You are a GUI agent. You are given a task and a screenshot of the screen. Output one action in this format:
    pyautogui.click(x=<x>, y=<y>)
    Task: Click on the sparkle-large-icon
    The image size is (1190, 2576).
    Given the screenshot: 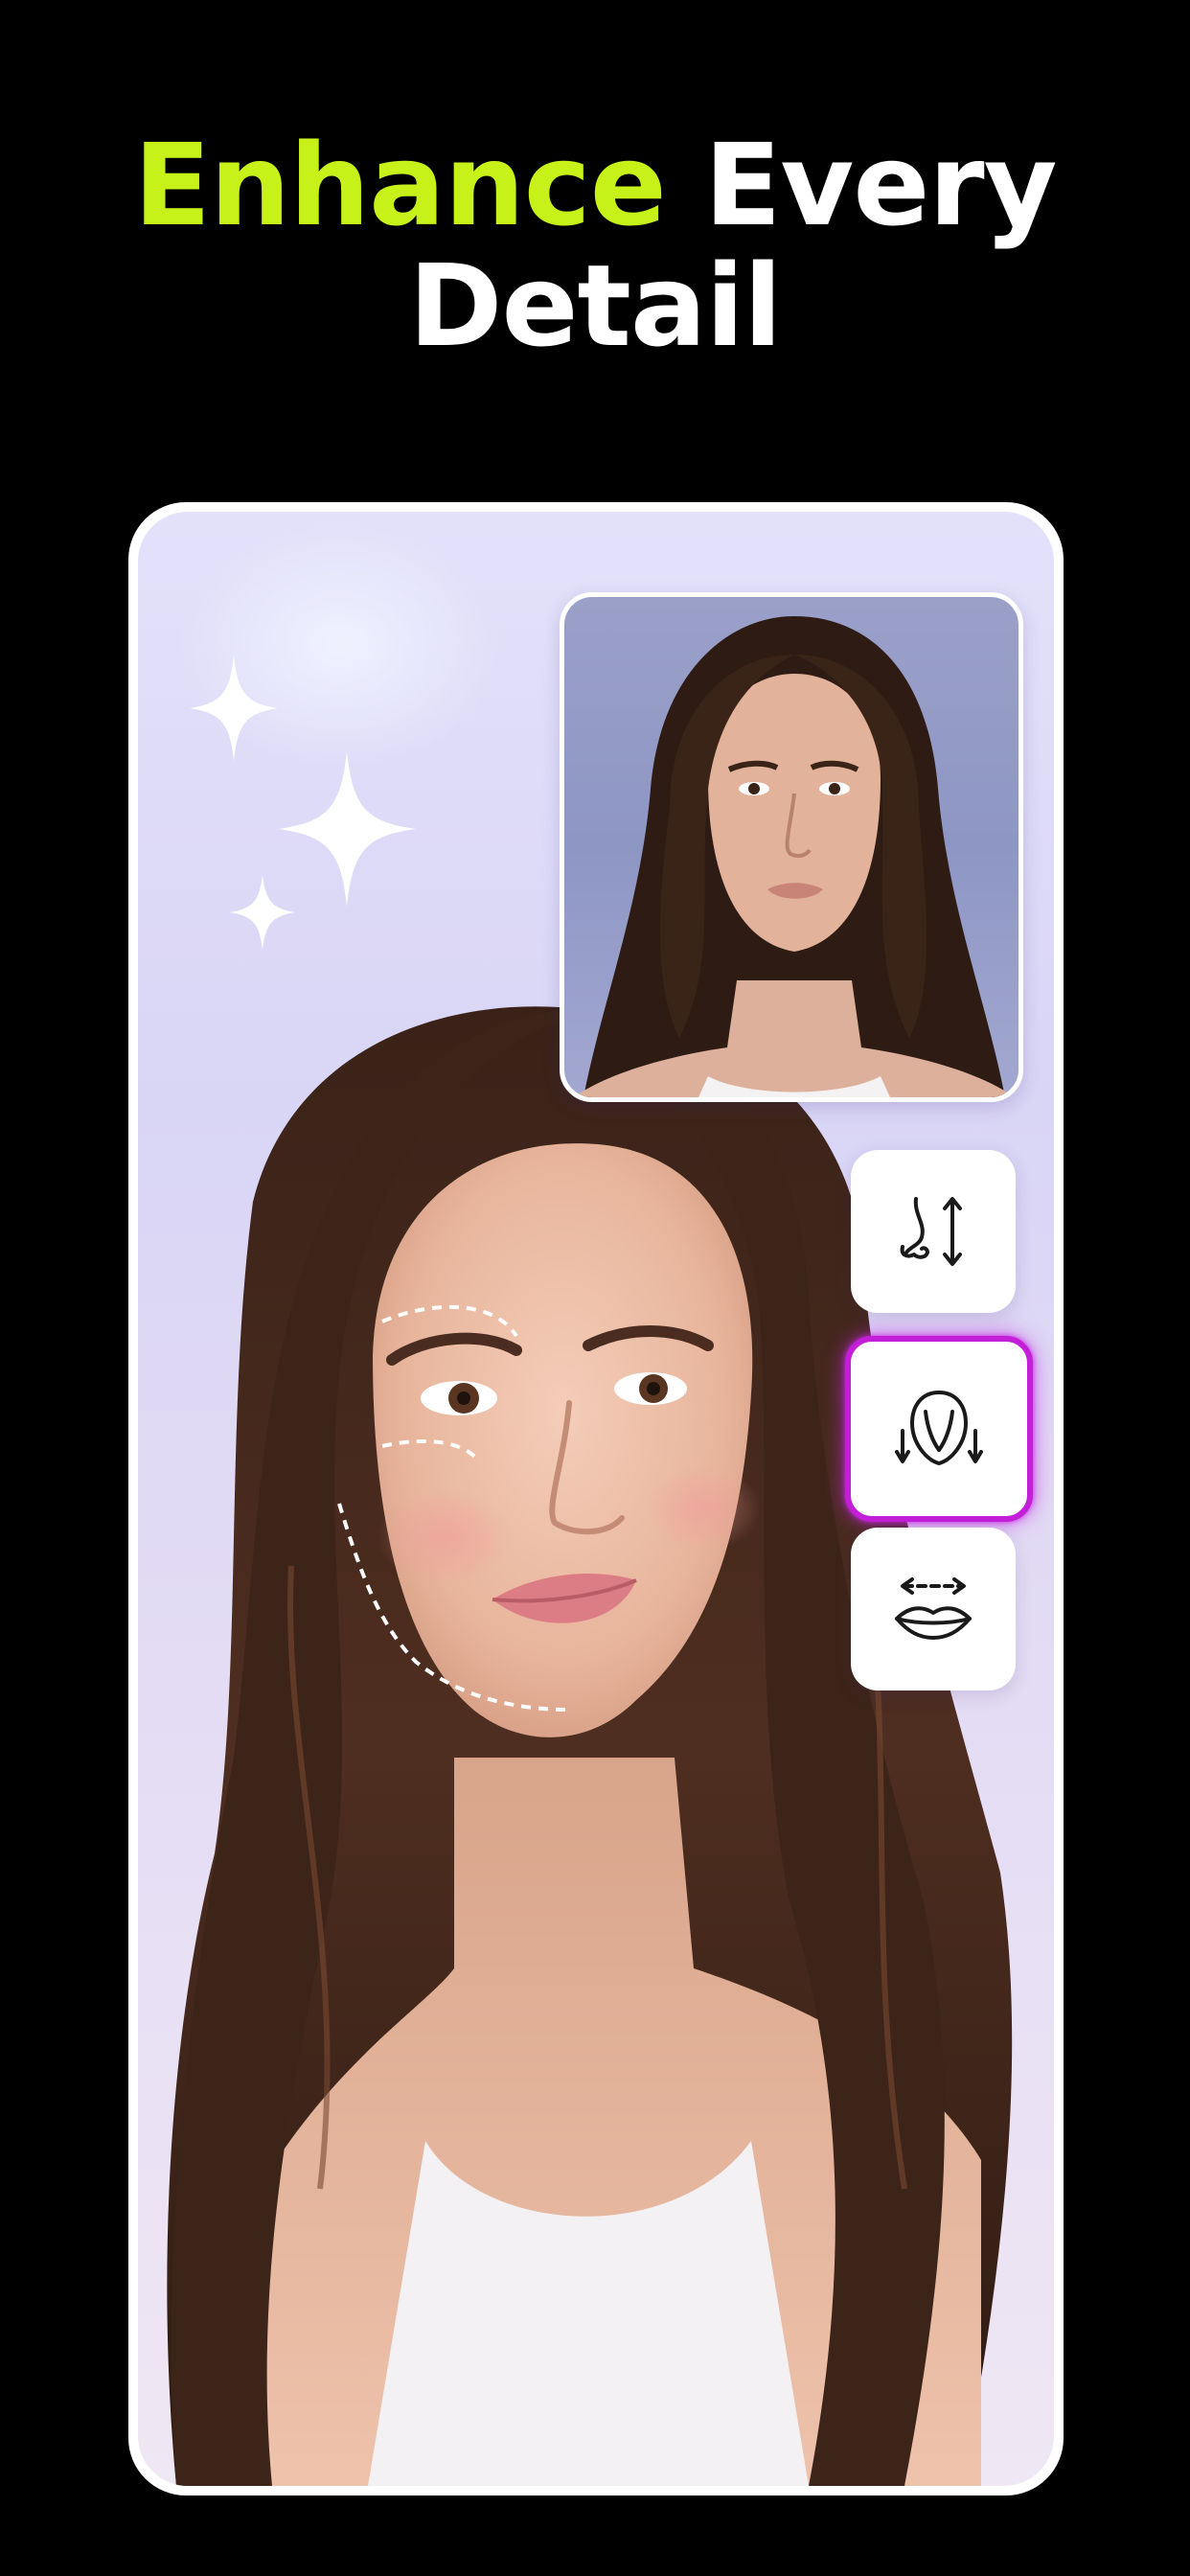 What is the action you would take?
    pyautogui.click(x=347, y=829)
    